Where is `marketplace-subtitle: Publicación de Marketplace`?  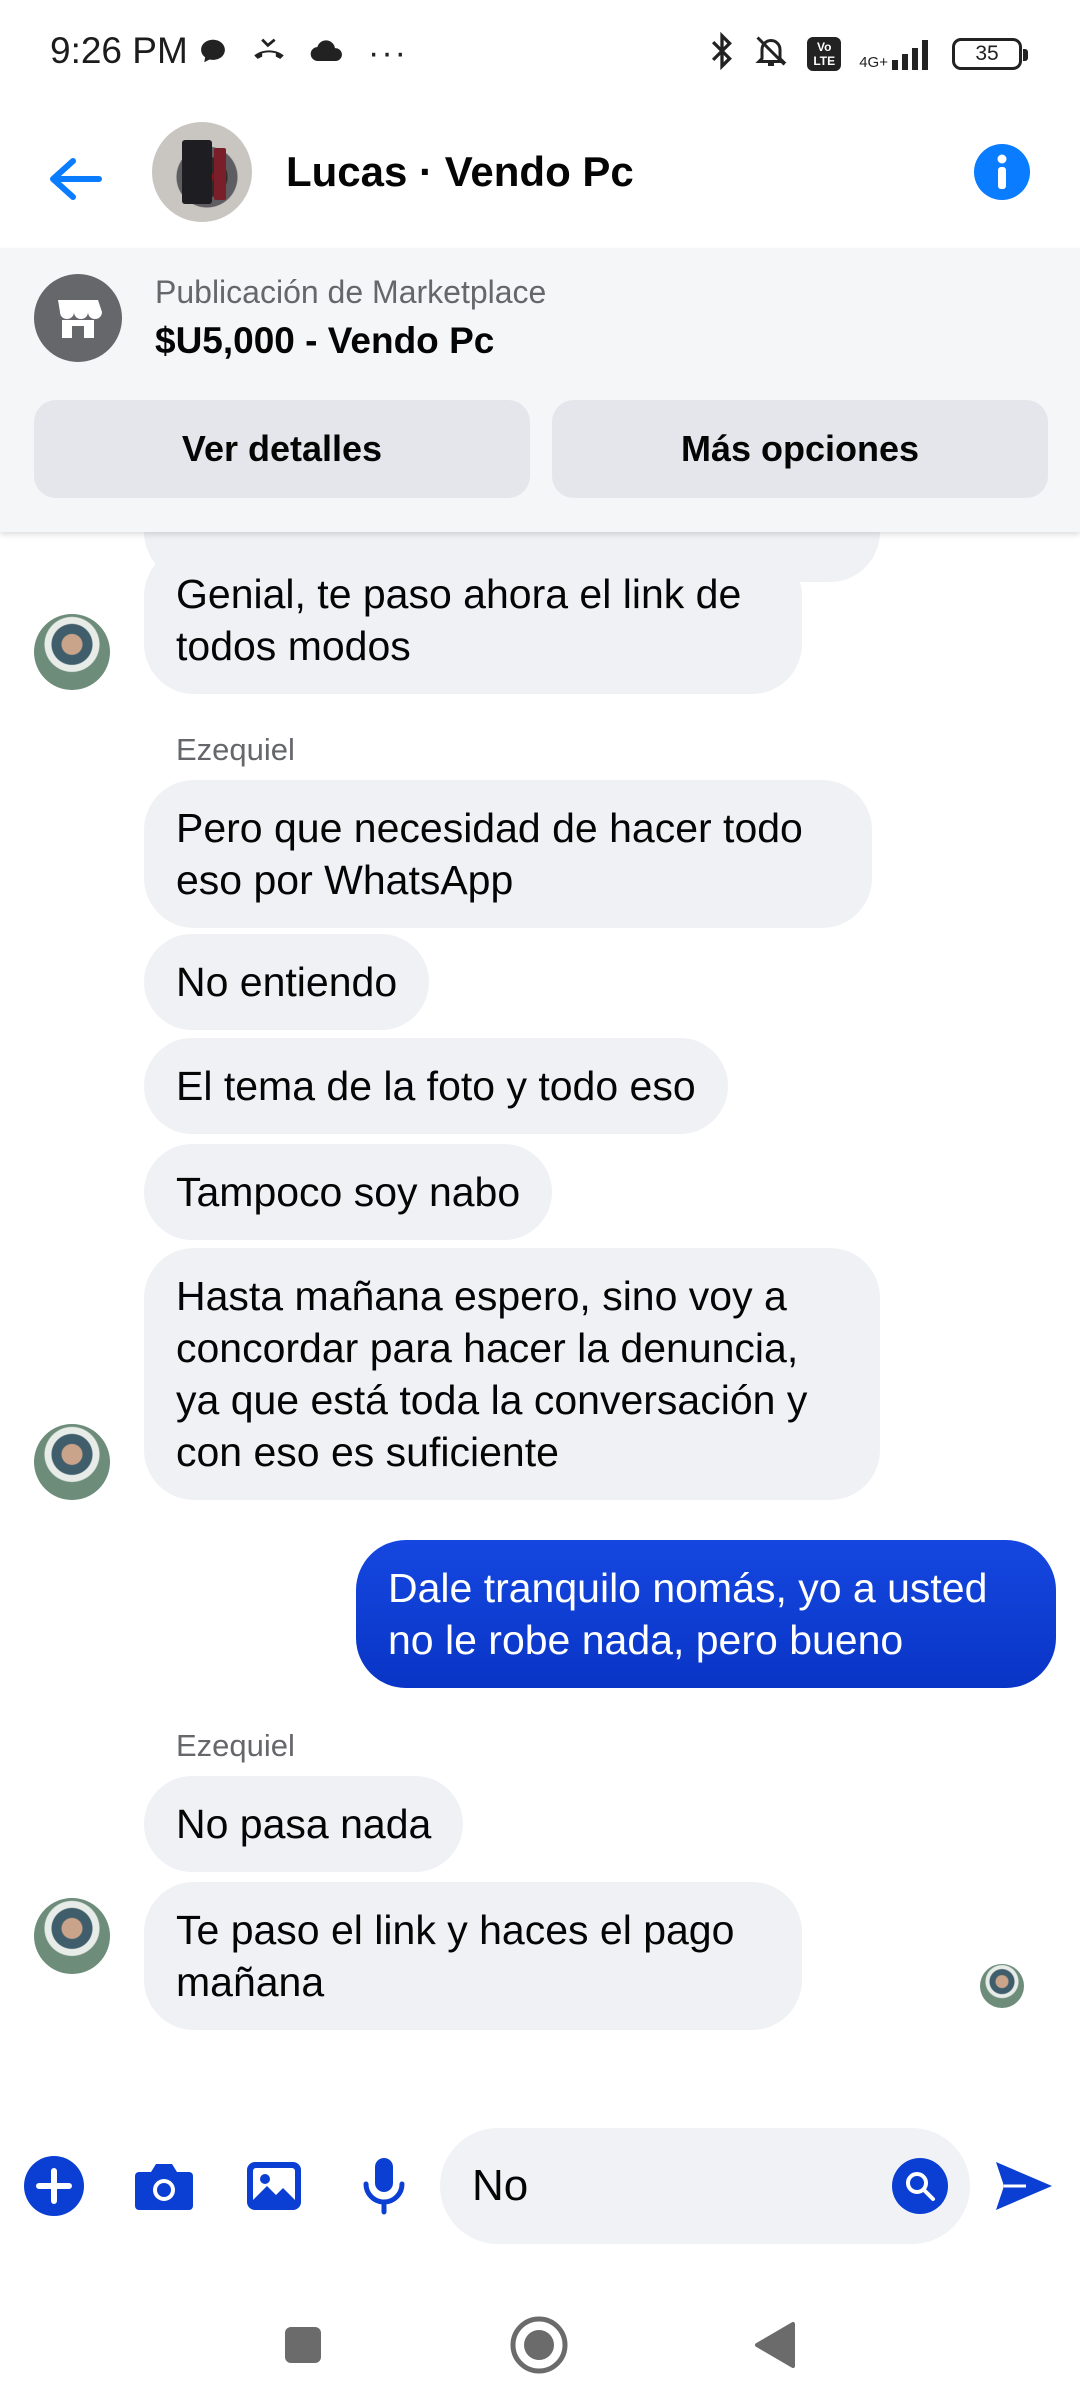
marketplace-subtitle: Publicación de Marketplace is located at coordinates (351, 292).